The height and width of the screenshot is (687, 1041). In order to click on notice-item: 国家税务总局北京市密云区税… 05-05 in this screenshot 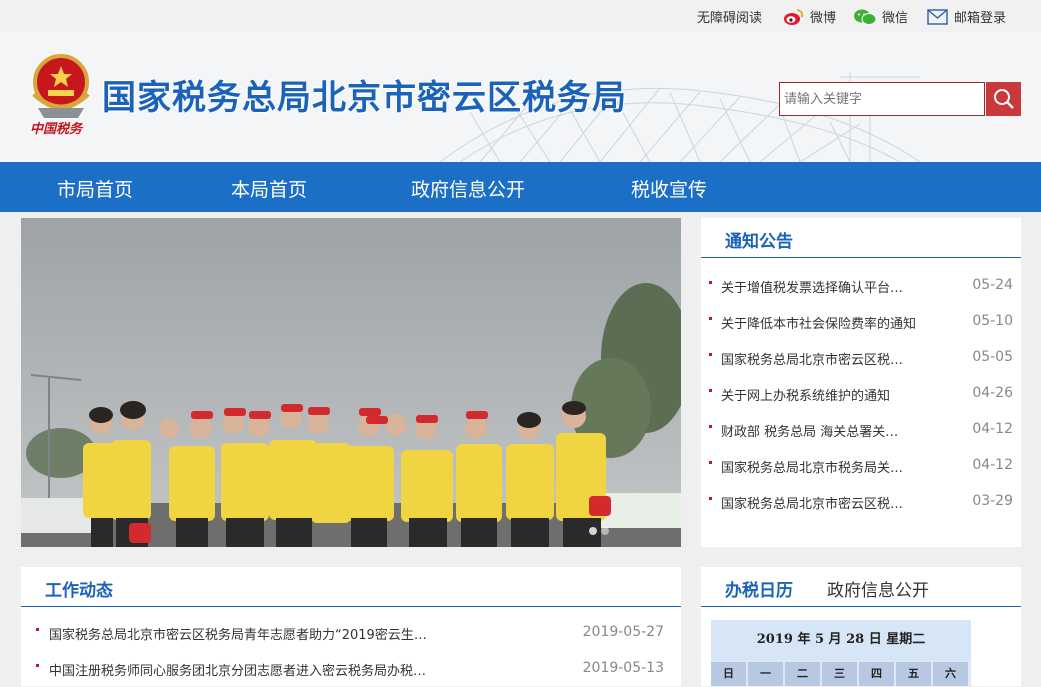, I will do `click(861, 358)`.